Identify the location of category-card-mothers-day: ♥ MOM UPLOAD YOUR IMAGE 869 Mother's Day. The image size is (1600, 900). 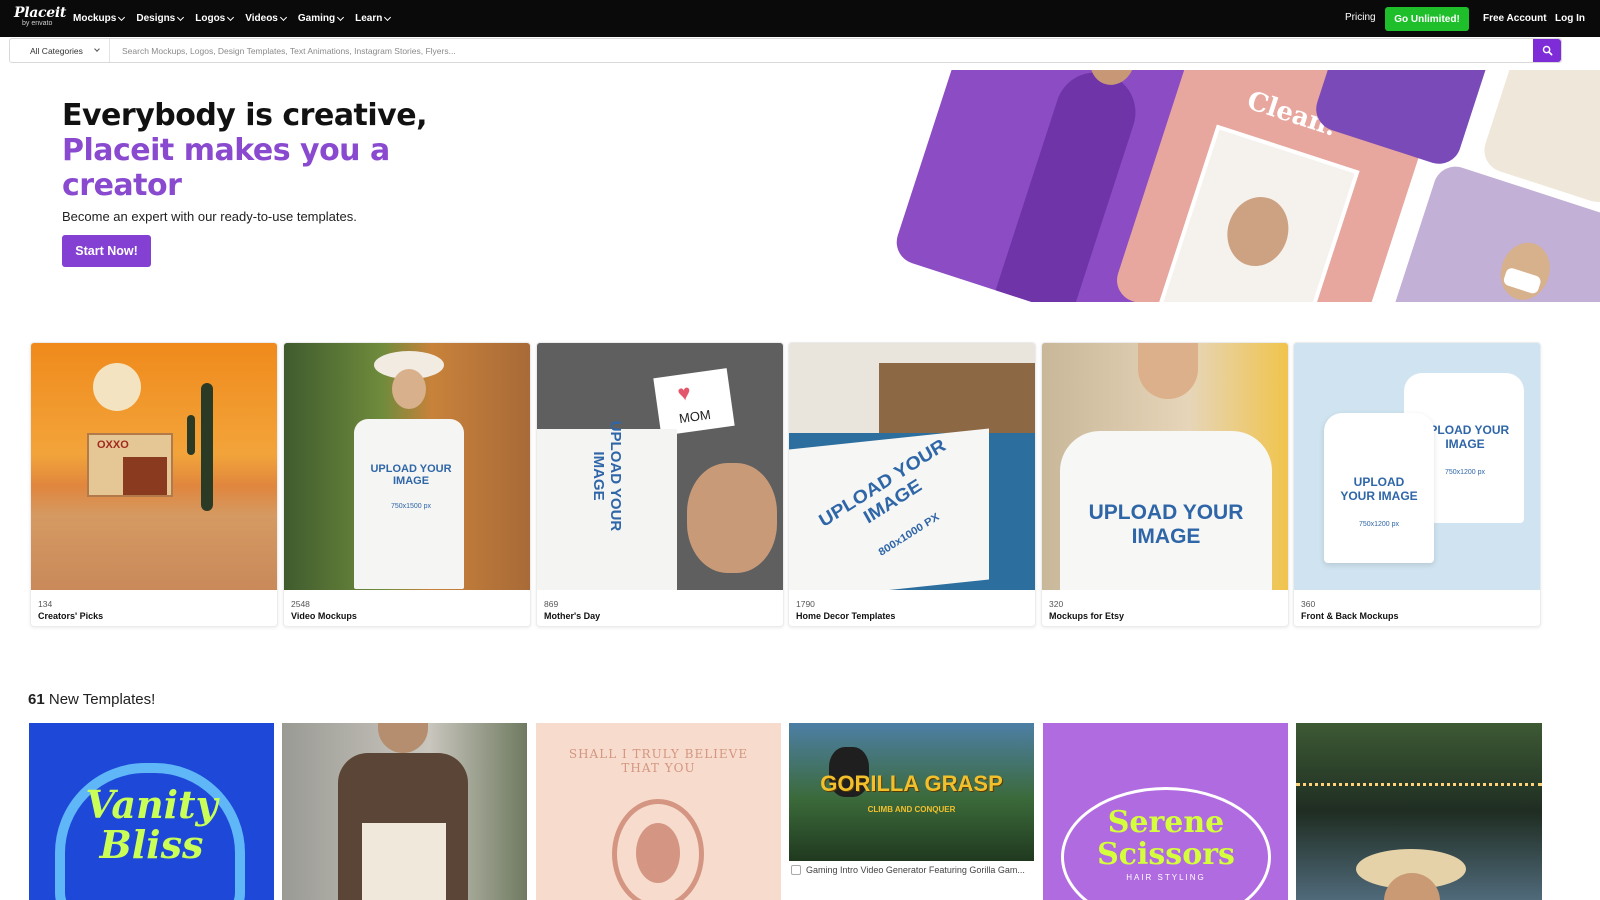
(660, 484).